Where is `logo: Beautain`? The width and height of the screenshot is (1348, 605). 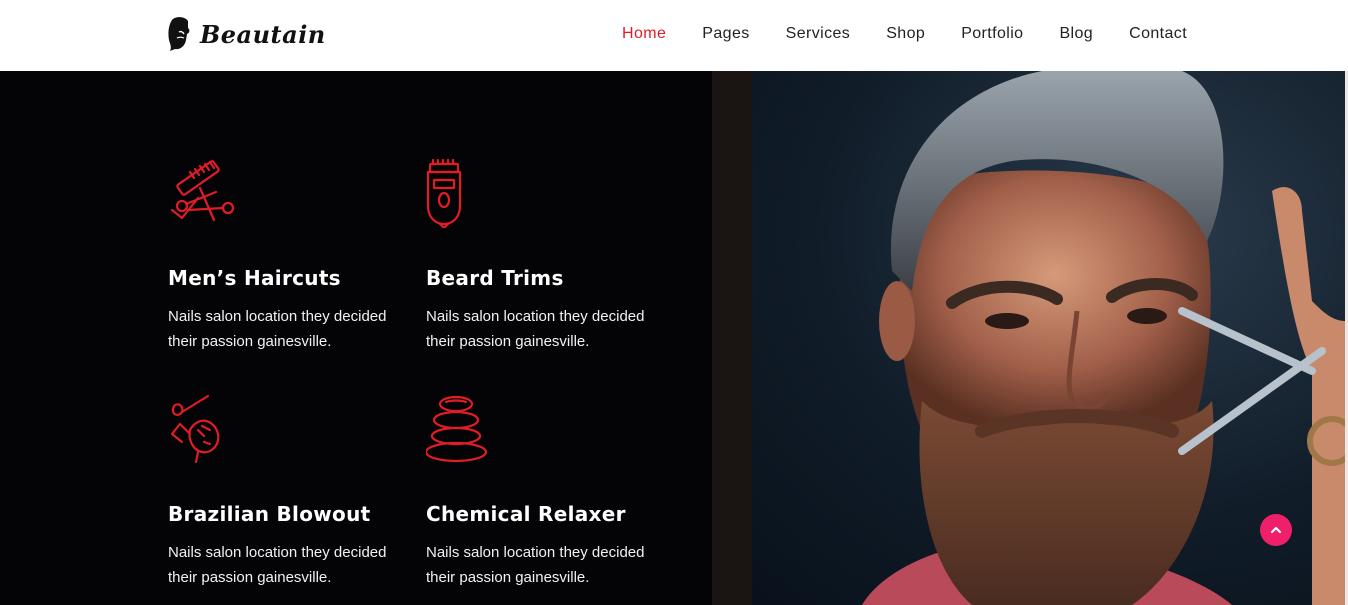
logo: Beautain is located at coordinates (246, 34).